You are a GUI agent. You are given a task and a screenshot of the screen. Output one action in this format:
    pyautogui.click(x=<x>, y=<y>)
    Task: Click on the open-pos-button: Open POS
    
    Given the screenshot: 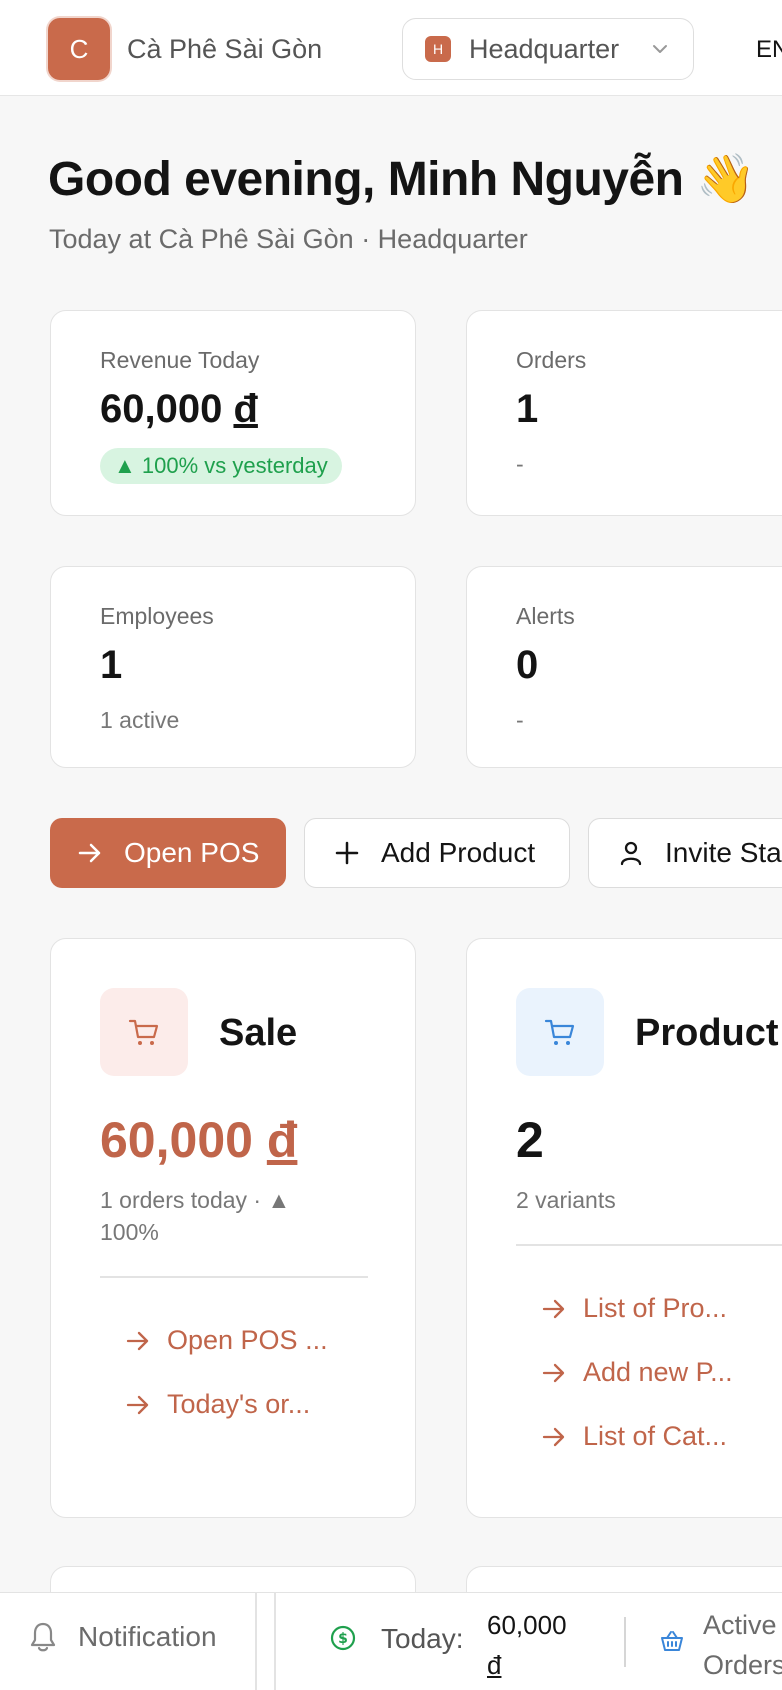 What is the action you would take?
    pyautogui.click(x=168, y=853)
    